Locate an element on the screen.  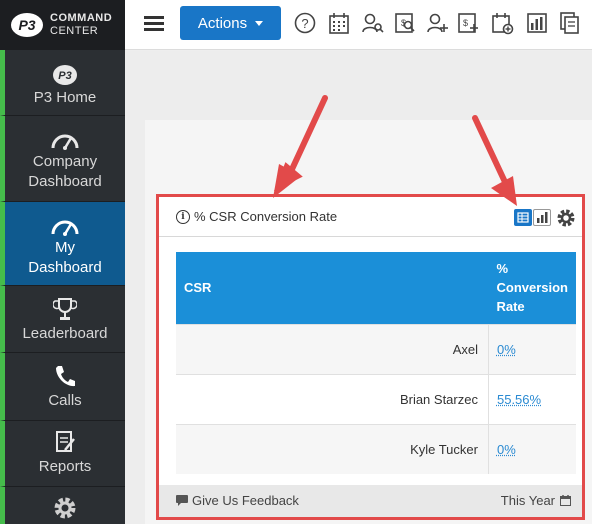
sidebar-item-label: My Dashboard is located at coordinates (65, 258).